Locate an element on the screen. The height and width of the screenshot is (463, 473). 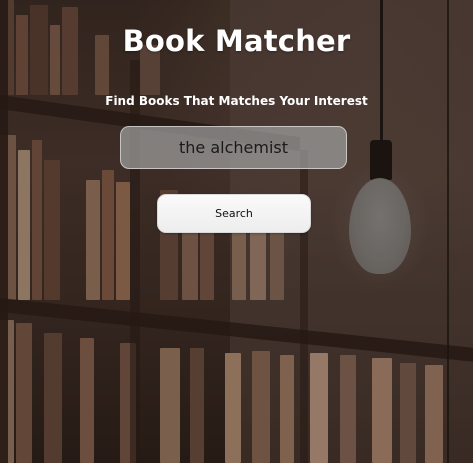
search-input is located at coordinates (233, 147).